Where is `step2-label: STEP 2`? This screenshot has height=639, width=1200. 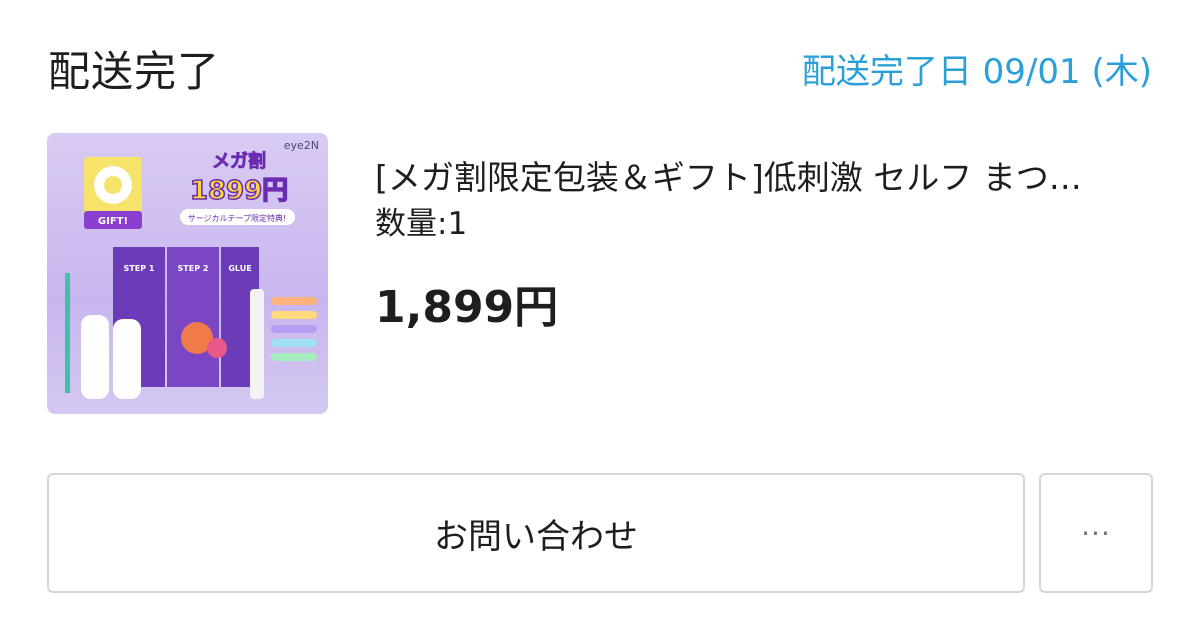 step2-label: STEP 2 is located at coordinates (193, 268).